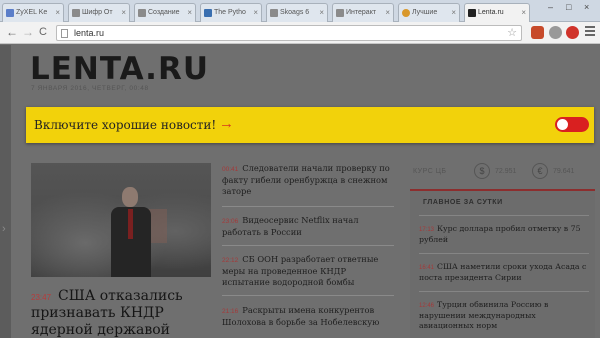  What do you see at coordinates (540, 171) in the screenshot?
I see `euro-icon: €` at bounding box center [540, 171].